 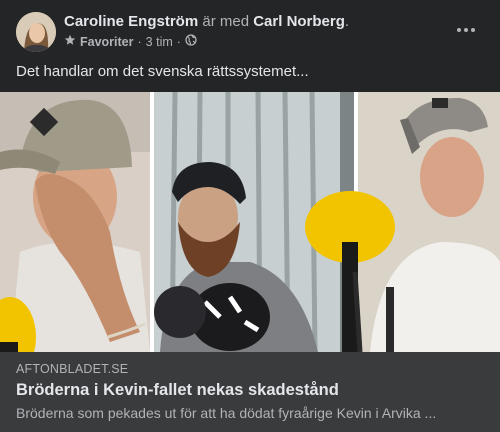 I want to click on tagged-name: Carl Norberg, so click(x=299, y=21).